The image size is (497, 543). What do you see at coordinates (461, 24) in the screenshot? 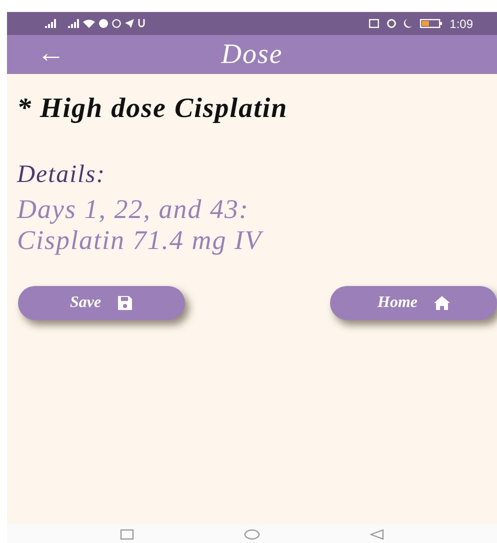
I see `status-time: 1:09` at bounding box center [461, 24].